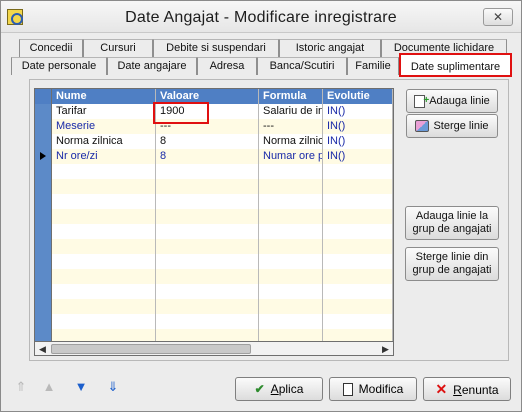 The height and width of the screenshot is (412, 522). Describe the element at coordinates (113, 388) in the screenshot. I see `move-last-icon: ⇓` at that location.